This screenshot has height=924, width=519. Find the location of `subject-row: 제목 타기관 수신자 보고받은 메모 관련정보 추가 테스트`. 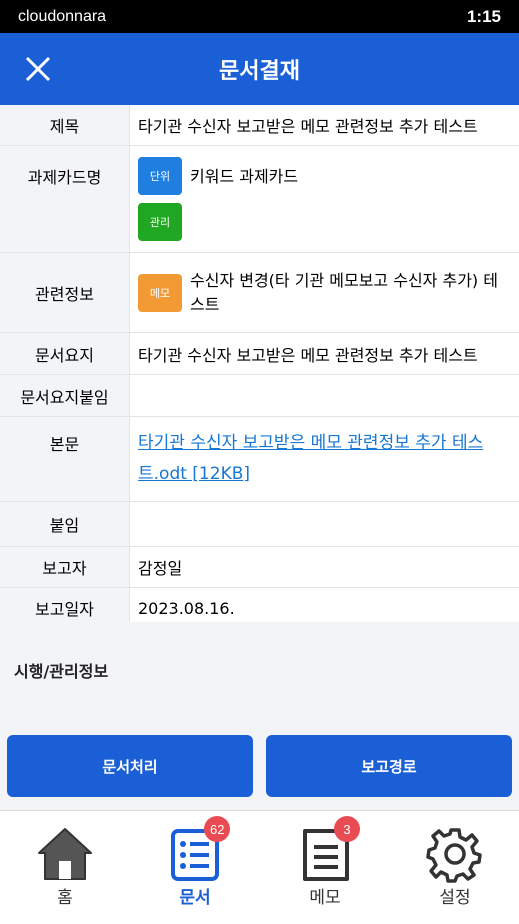

subject-row: 제목 타기관 수신자 보고받은 메모 관련정보 추가 테스트 is located at coordinates (259, 125).